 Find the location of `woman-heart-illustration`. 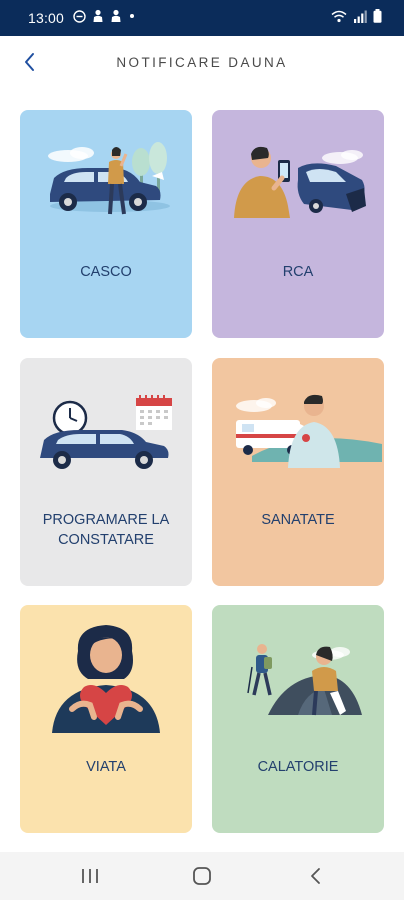

woman-heart-illustration is located at coordinates (106, 679).